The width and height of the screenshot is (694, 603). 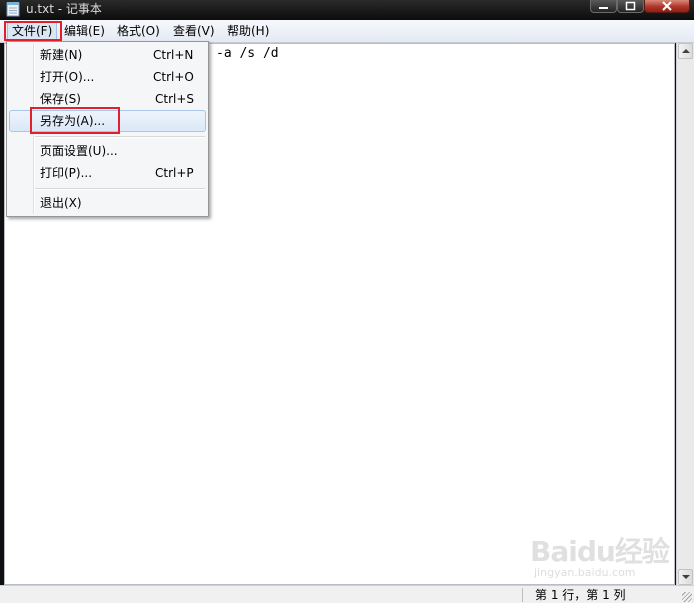 What do you see at coordinates (580, 595) in the screenshot?
I see `cursor-position: 第 1 行，第 1 列` at bounding box center [580, 595].